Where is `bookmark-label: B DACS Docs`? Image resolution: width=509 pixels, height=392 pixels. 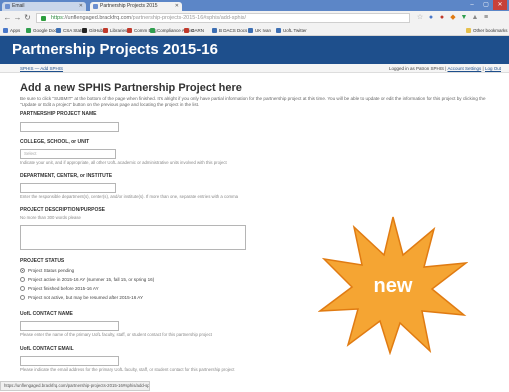 bookmark-label: B DACS Docs is located at coordinates (233, 30).